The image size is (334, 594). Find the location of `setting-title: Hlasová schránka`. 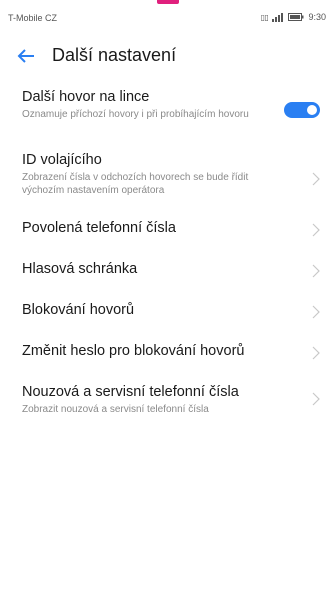

setting-title: Hlasová schránka is located at coordinates (80, 269).